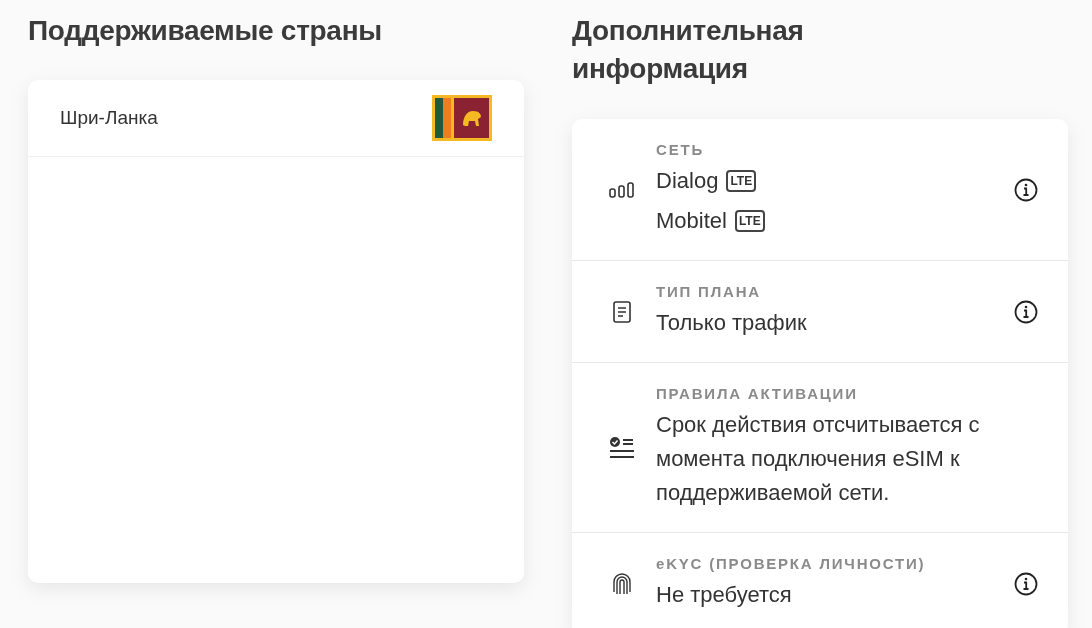  I want to click on fingerprint-icon, so click(622, 583).